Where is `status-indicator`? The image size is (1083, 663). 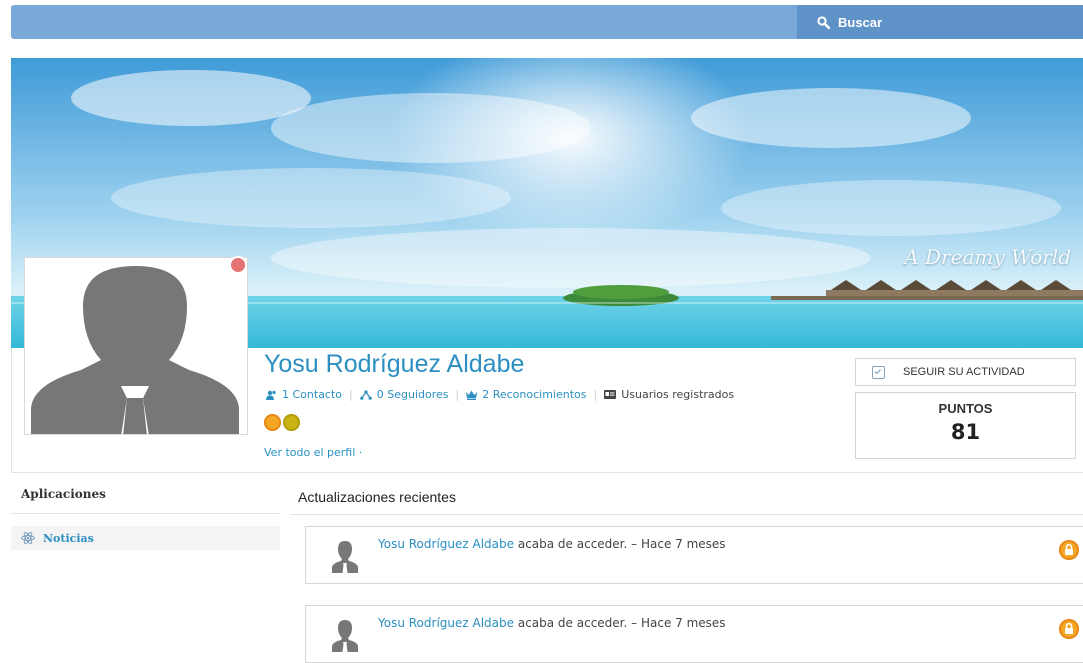 status-indicator is located at coordinates (238, 265).